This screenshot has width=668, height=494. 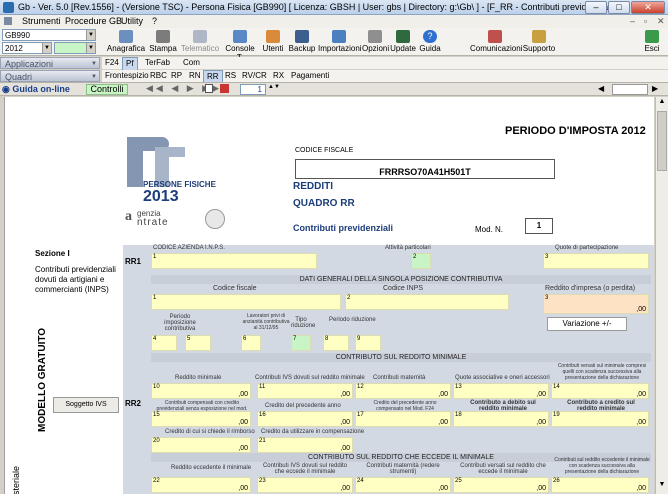 What do you see at coordinates (305, 445) in the screenshot?
I see `field-21: 21,00` at bounding box center [305, 445].